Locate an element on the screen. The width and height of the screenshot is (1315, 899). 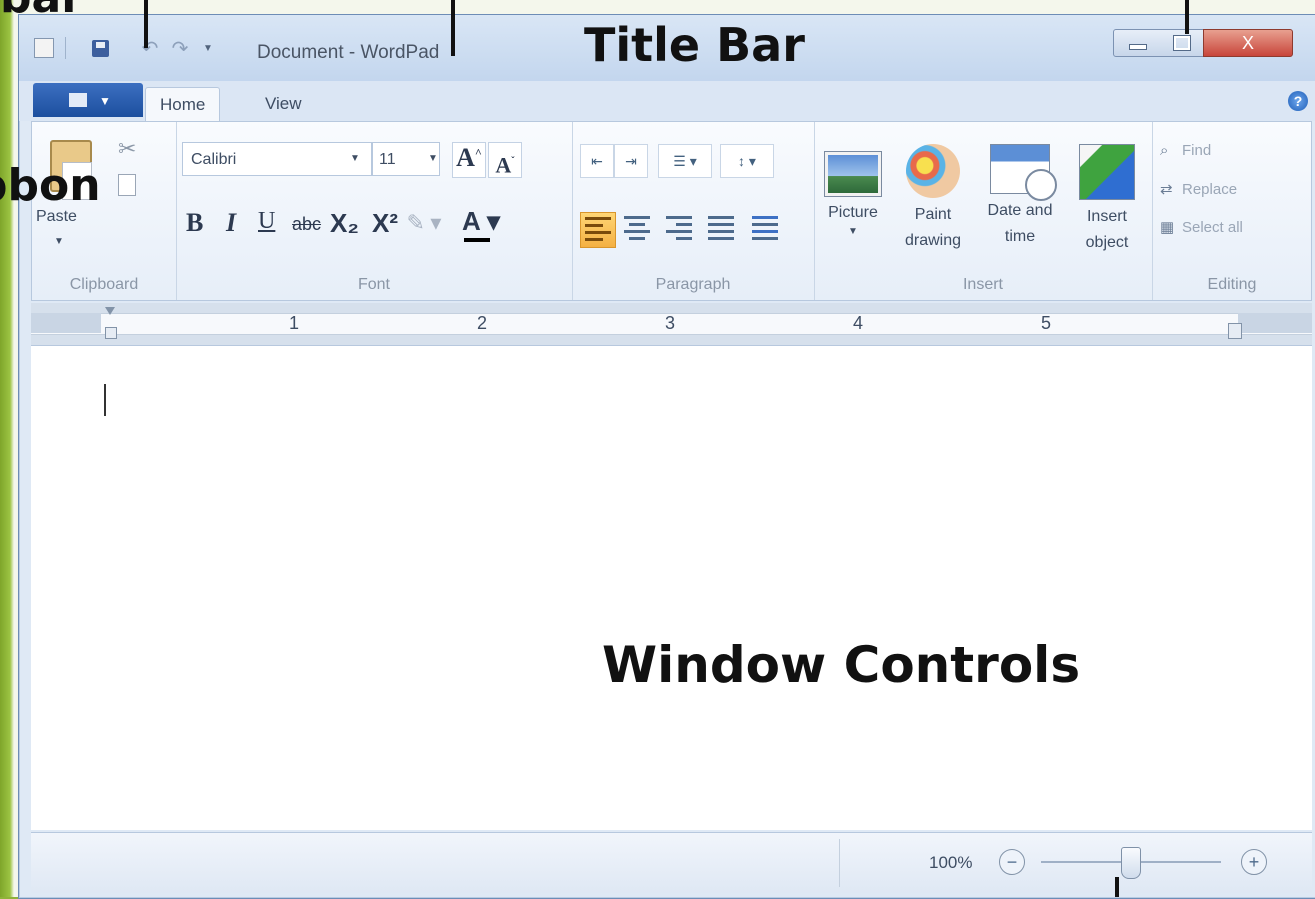
close-button: X is located at coordinates (1248, 43).